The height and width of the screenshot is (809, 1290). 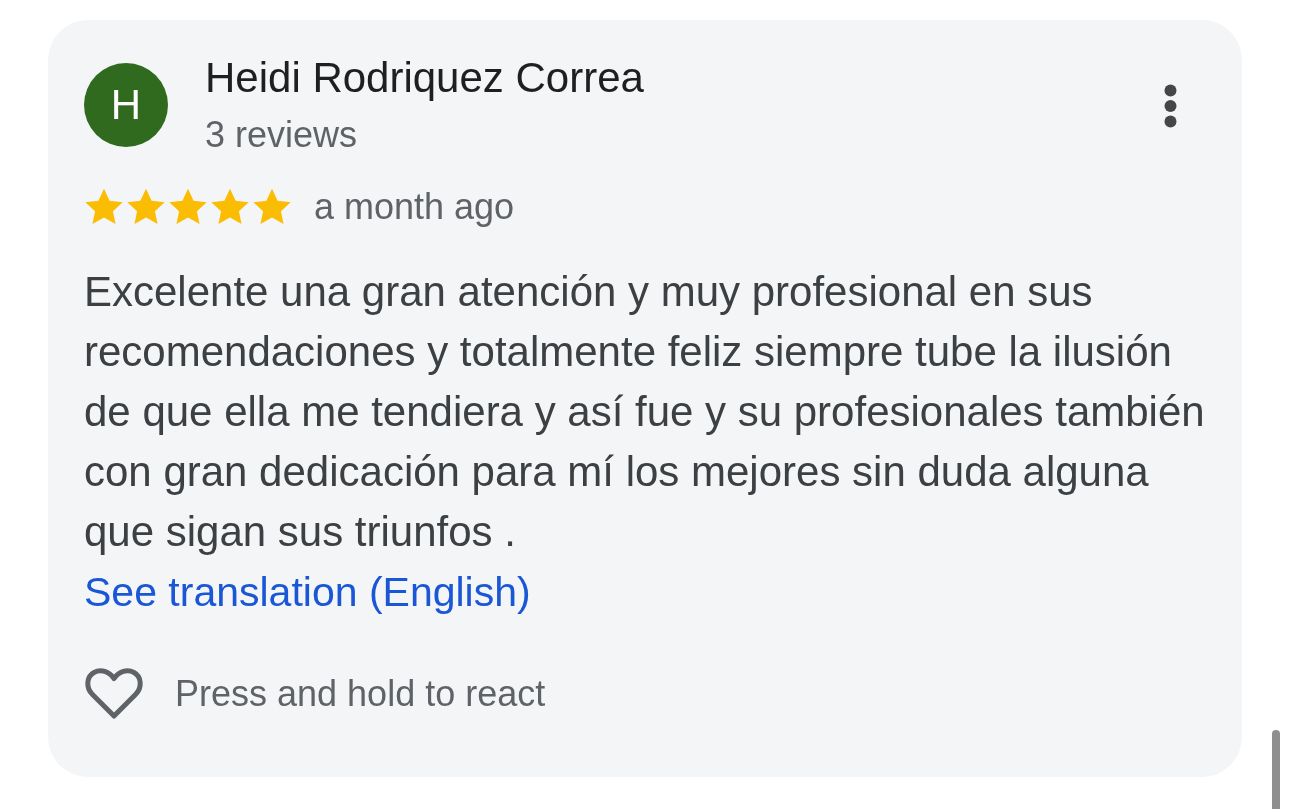 I want to click on heart-icon, so click(x=114, y=694).